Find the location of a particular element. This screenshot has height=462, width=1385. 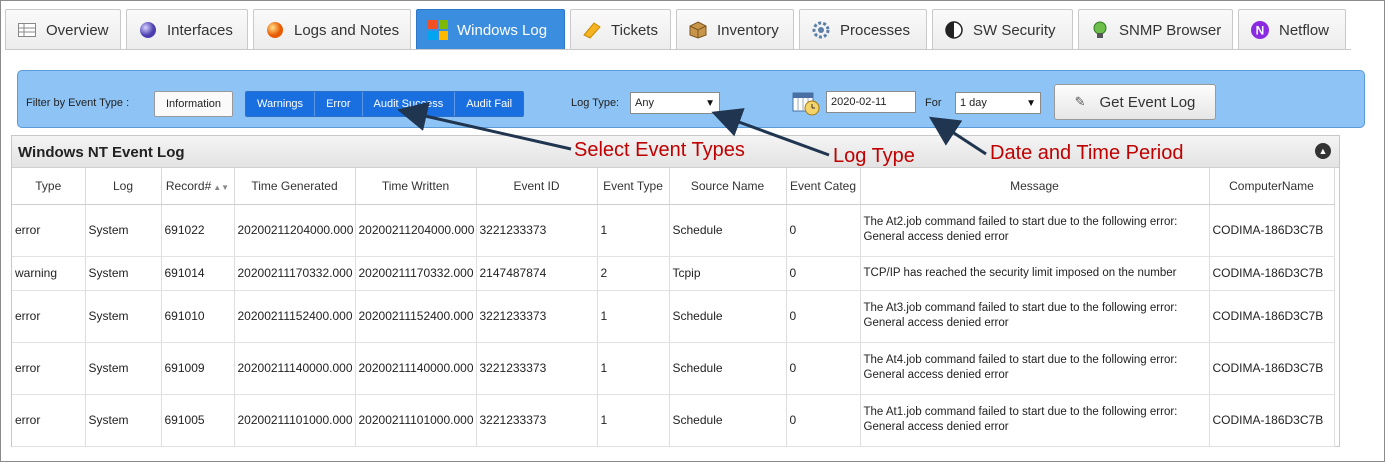

tab-label: Inventory is located at coordinates (748, 30).